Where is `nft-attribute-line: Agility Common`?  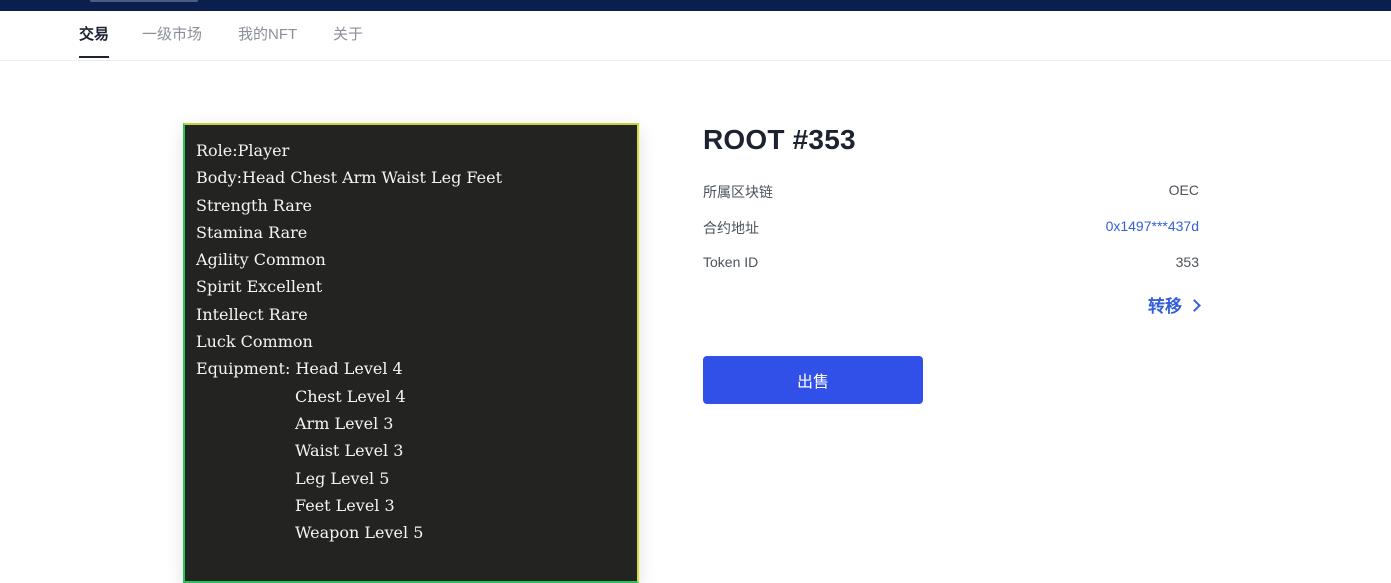 nft-attribute-line: Agility Common is located at coordinates (261, 260).